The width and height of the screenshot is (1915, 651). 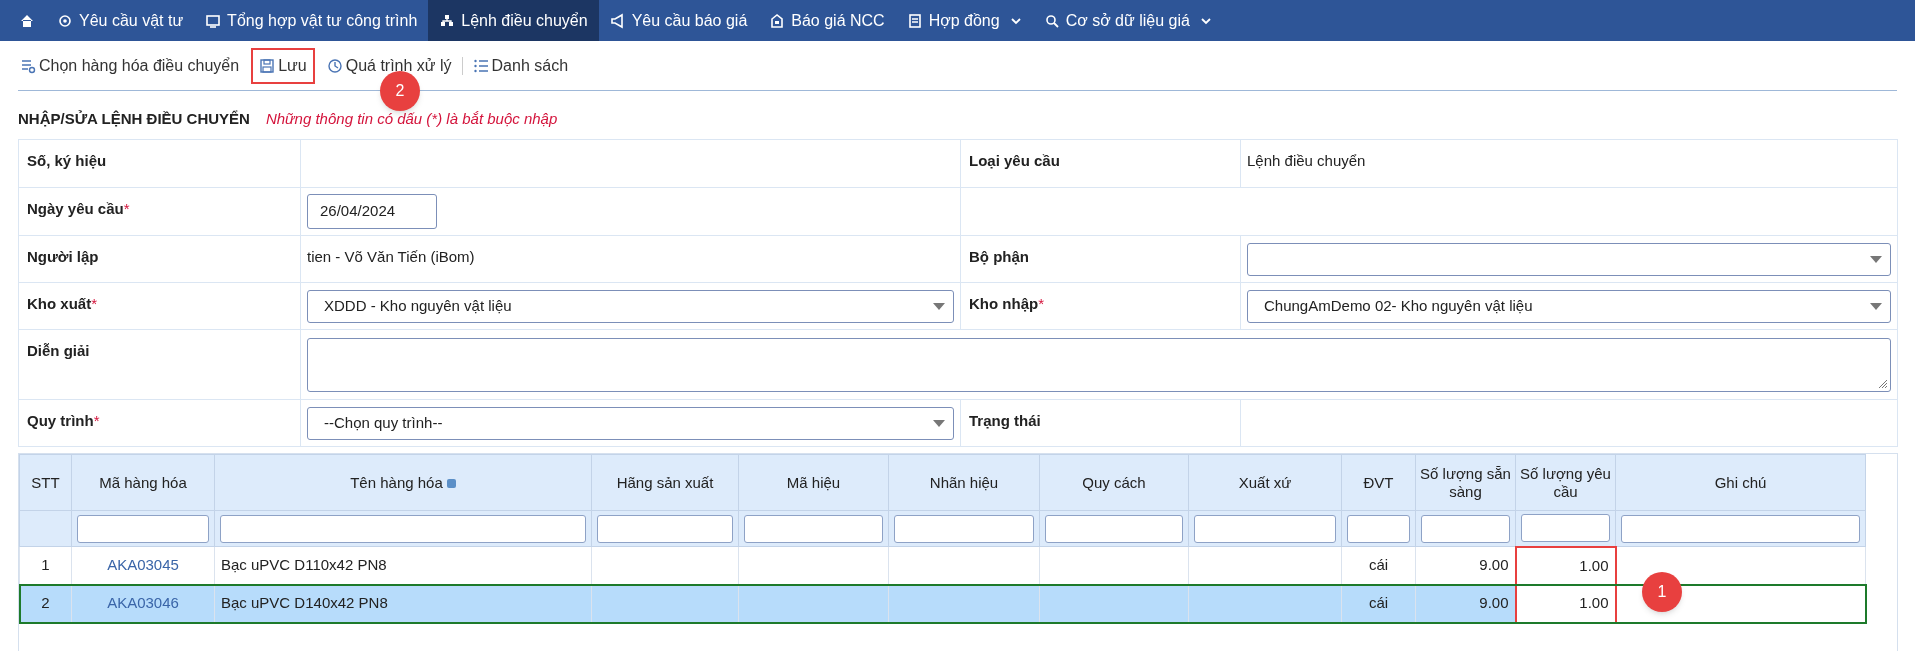 What do you see at coordinates (59, 303) in the screenshot?
I see `field-label: Kho xuất` at bounding box center [59, 303].